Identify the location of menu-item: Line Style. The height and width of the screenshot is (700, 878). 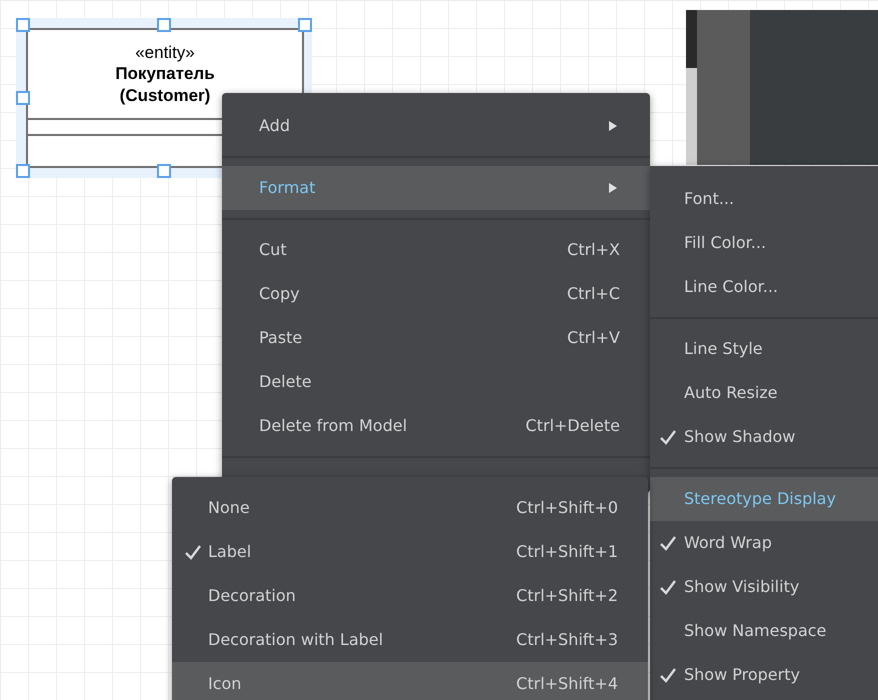
(764, 349).